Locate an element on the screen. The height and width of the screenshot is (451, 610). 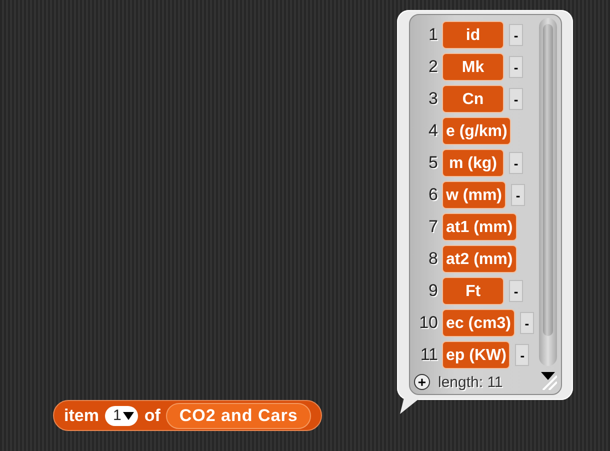
list-item: Cn is located at coordinates (473, 99).